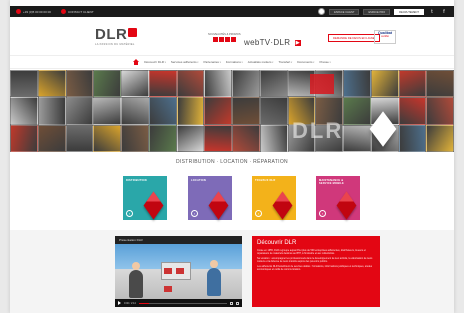  I want to click on dlr-logo: DLR LA PASSION DU MATÉRIEL, so click(124, 38).